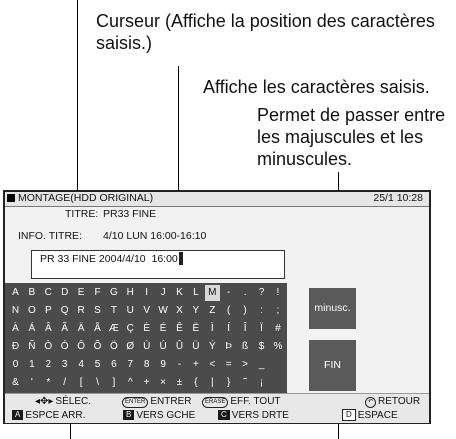 This screenshot has width=456, height=439. What do you see at coordinates (195, 311) in the screenshot?
I see `keyboard-key: Y` at bounding box center [195, 311].